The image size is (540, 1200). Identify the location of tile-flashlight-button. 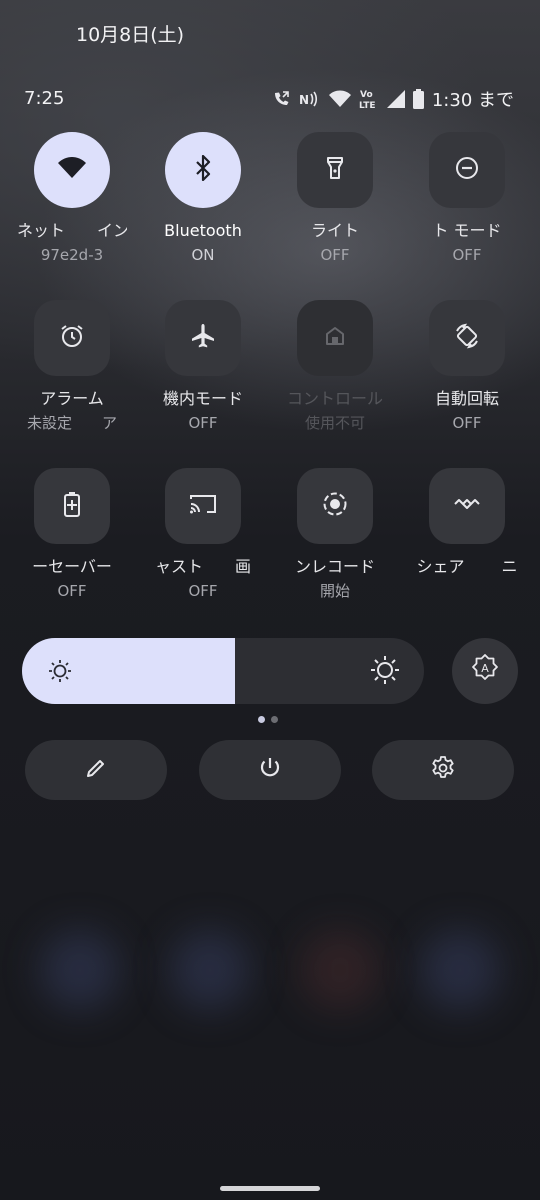
(335, 170).